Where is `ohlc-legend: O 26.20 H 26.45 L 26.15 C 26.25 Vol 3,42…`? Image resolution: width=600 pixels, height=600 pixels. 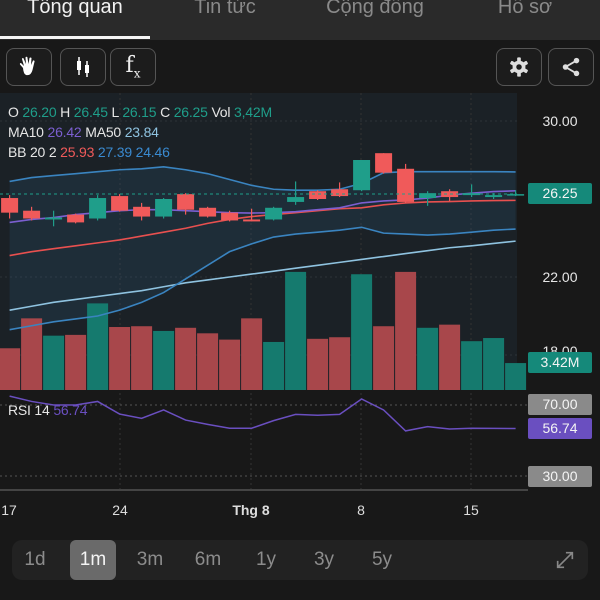 ohlc-legend: O 26.20 H 26.45 L 26.15 C 26.25 Vol 3,42… is located at coordinates (140, 112).